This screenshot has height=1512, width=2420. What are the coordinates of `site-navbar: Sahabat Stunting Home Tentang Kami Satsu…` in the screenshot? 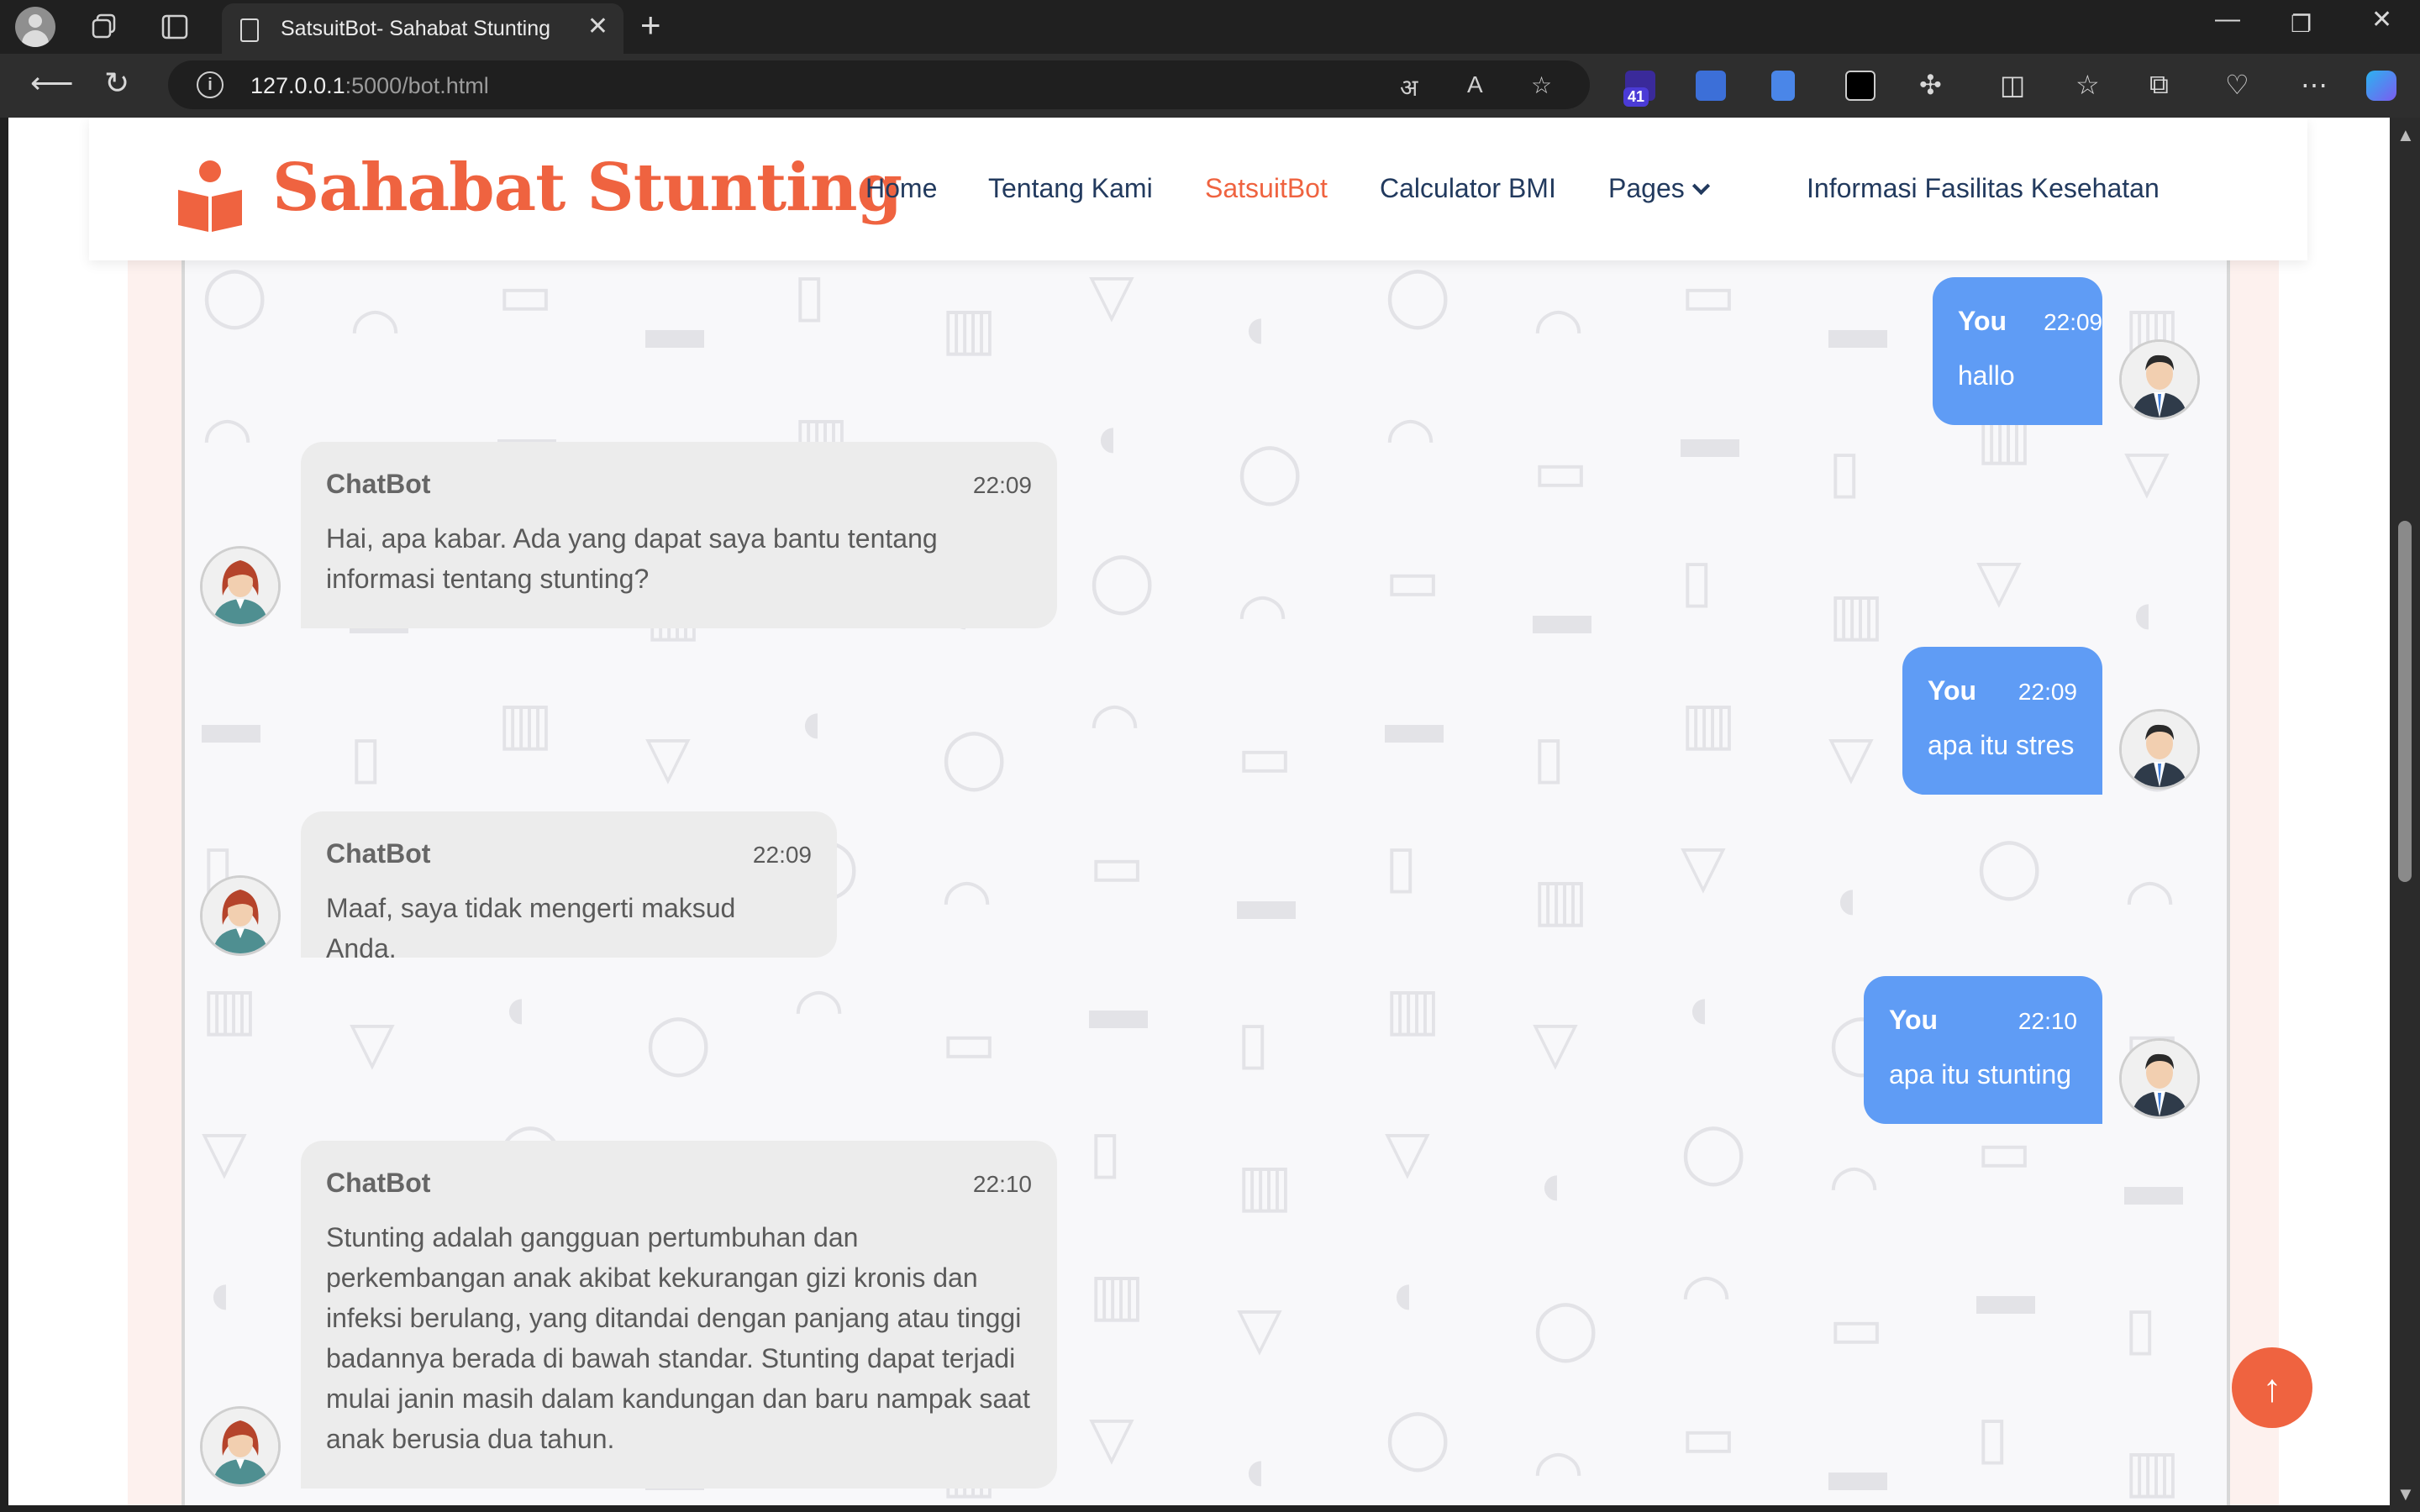 It's located at (1198, 189).